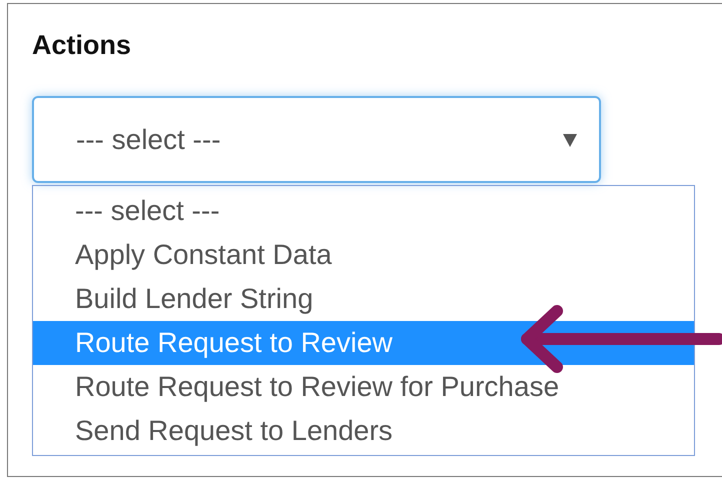  What do you see at coordinates (363, 255) in the screenshot?
I see `dropdown-option: Apply Constant Data` at bounding box center [363, 255].